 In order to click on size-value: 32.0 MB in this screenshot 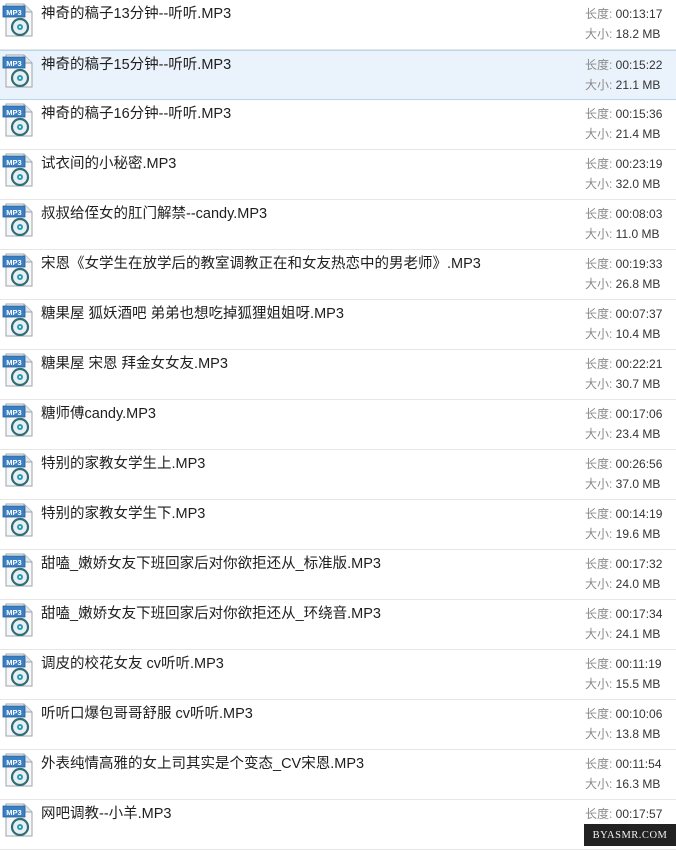, I will do `click(638, 184)`.